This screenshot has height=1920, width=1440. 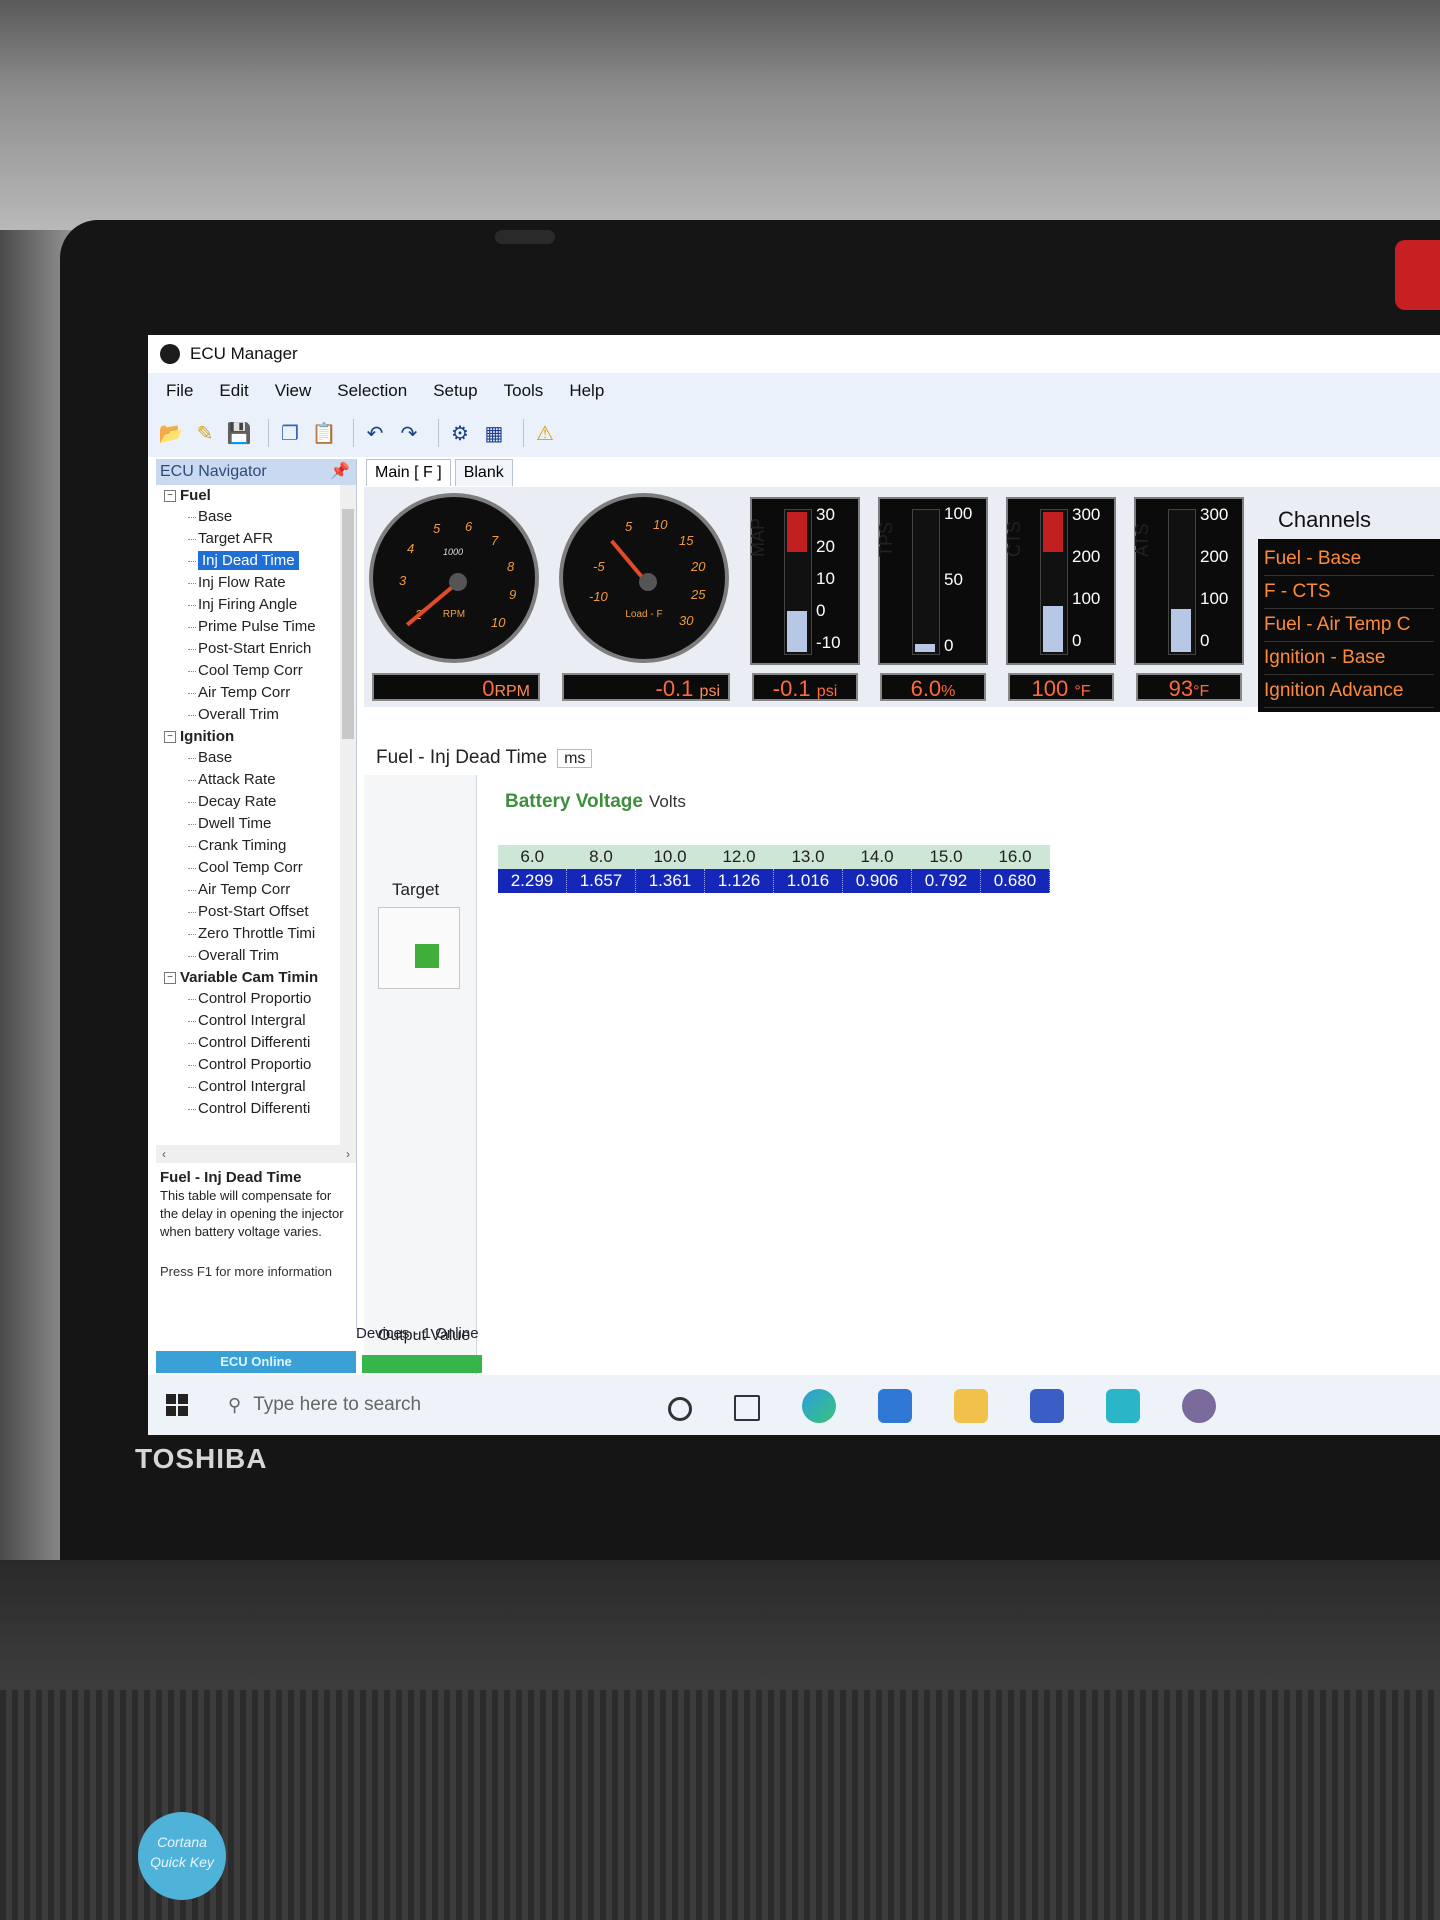 I want to click on title-bar: ECU Manager, so click(x=794, y=354).